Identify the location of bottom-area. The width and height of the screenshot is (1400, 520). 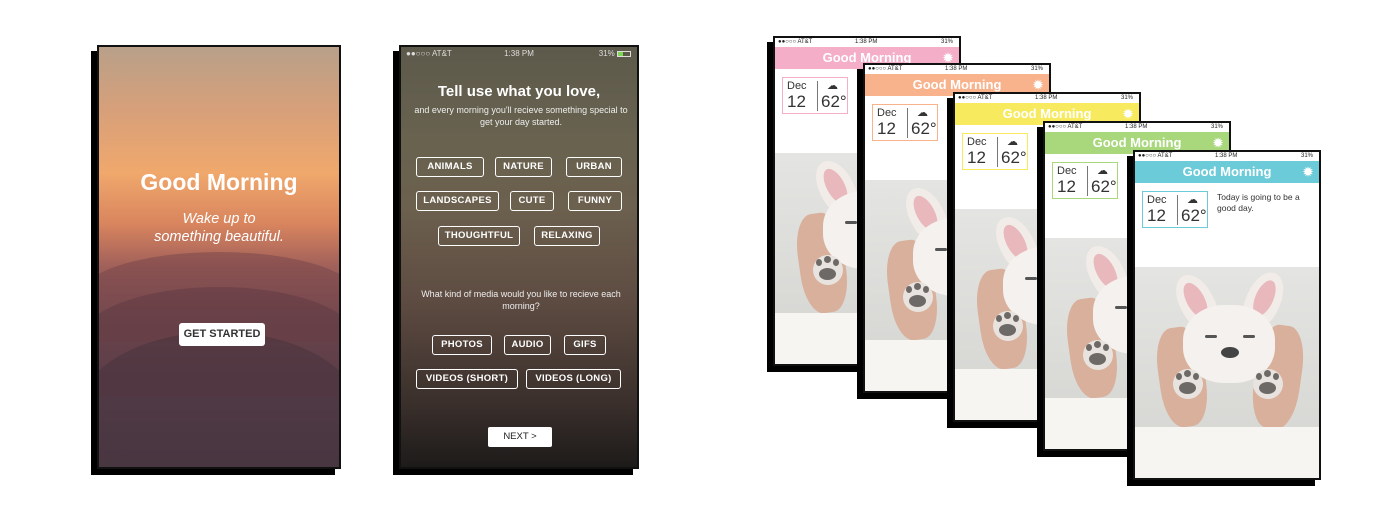
(1227, 452).